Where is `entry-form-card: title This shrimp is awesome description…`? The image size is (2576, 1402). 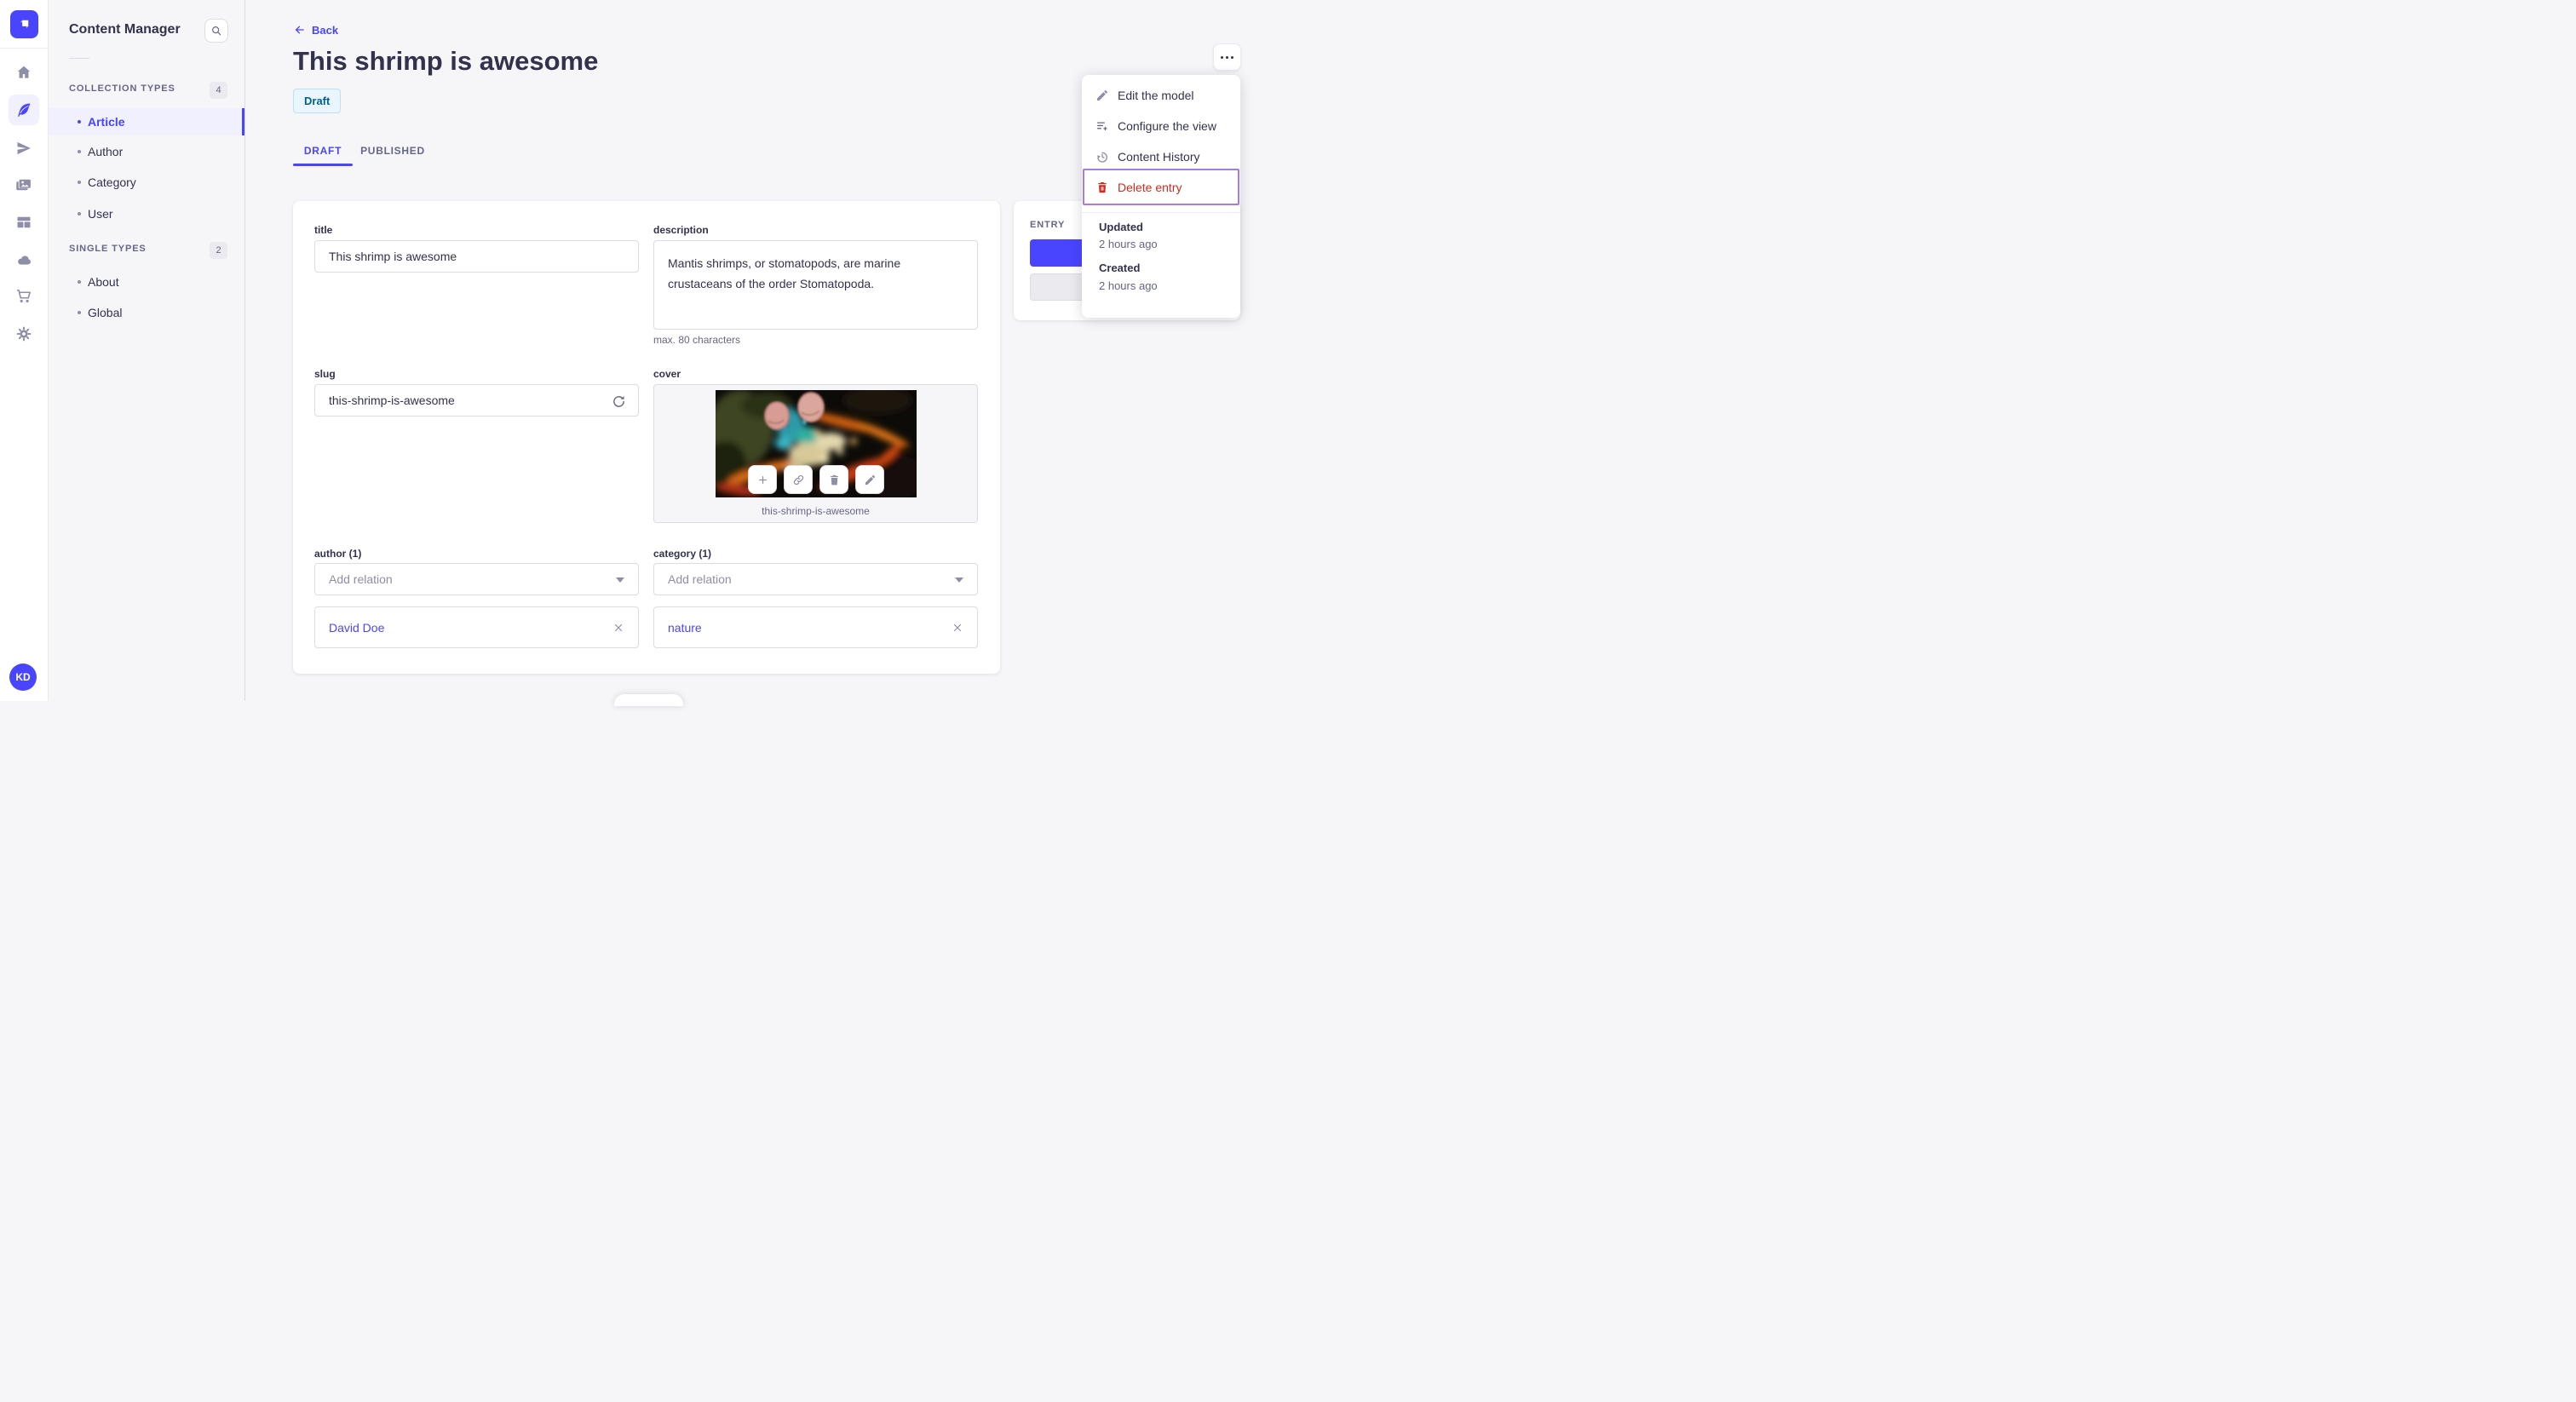 entry-form-card: title This shrimp is awesome description… is located at coordinates (647, 437).